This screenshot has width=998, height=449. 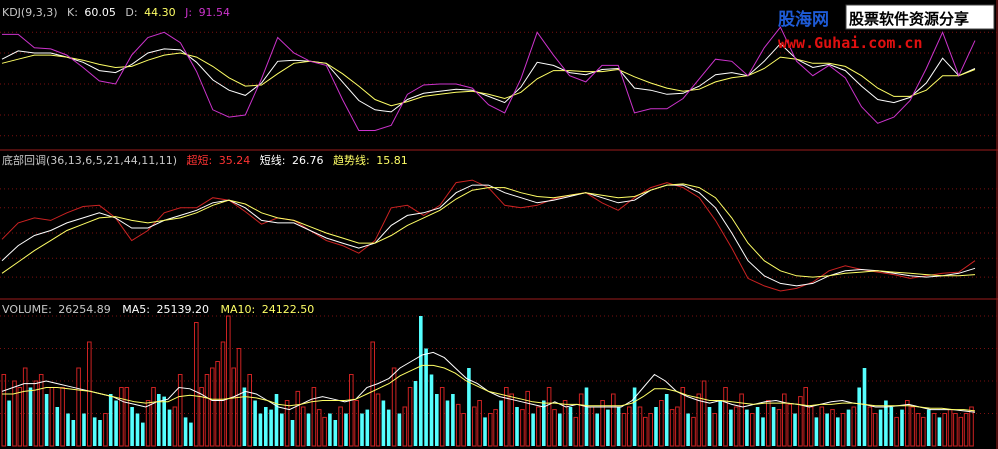 What do you see at coordinates (288, 309) in the screenshot?
I see `volume-ma10-value: 24122.50` at bounding box center [288, 309].